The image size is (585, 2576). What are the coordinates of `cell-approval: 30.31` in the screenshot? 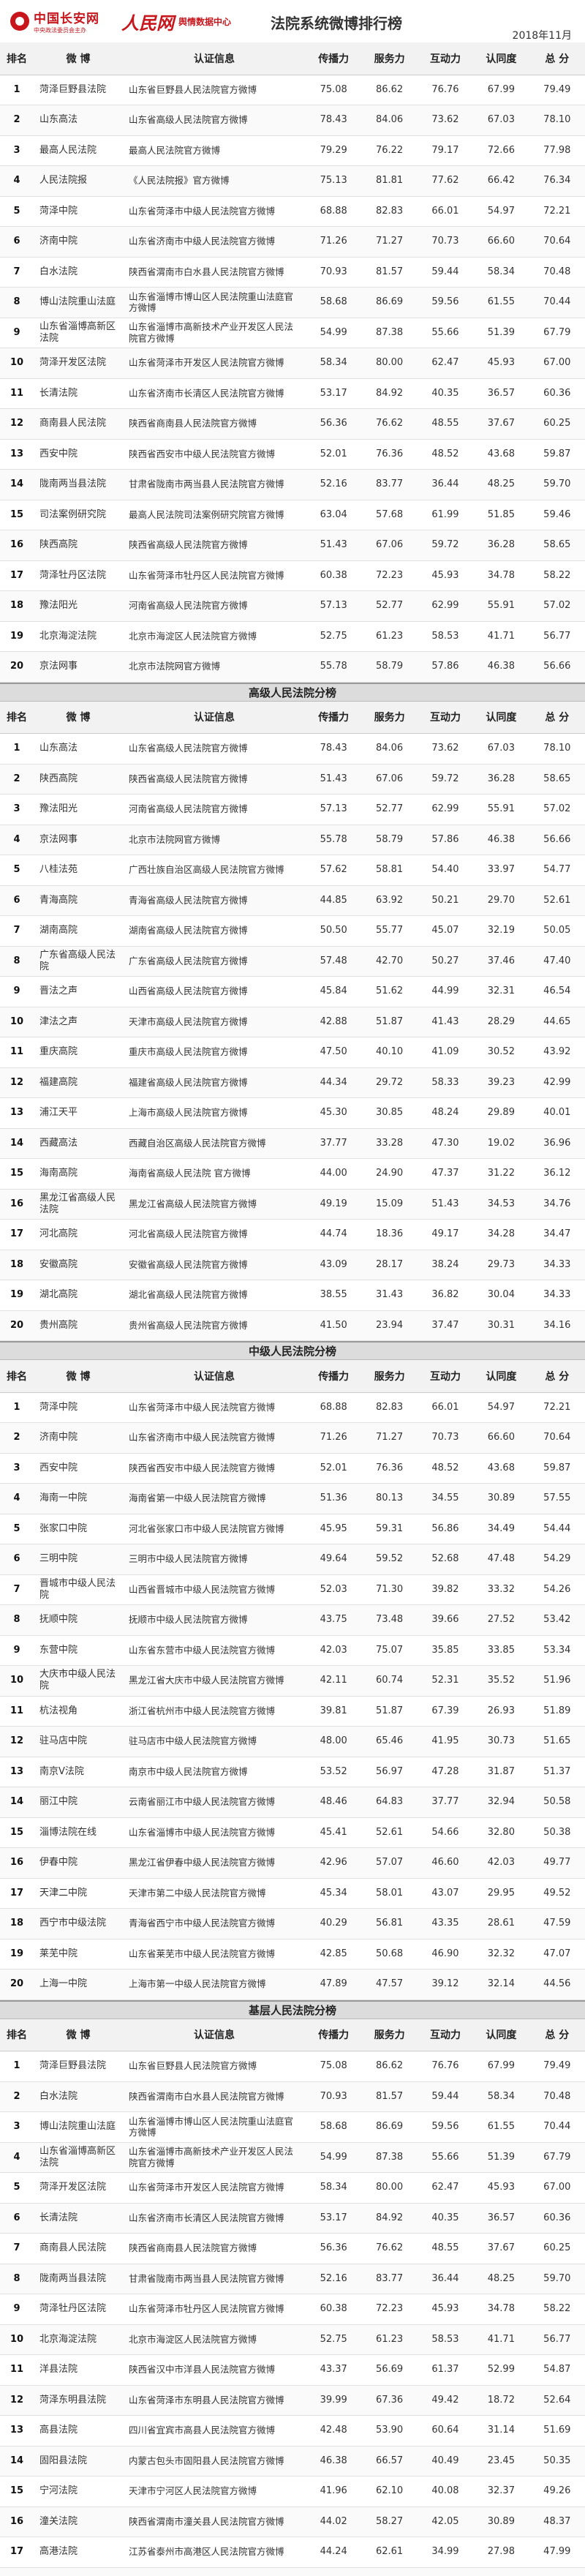 It's located at (501, 1326).